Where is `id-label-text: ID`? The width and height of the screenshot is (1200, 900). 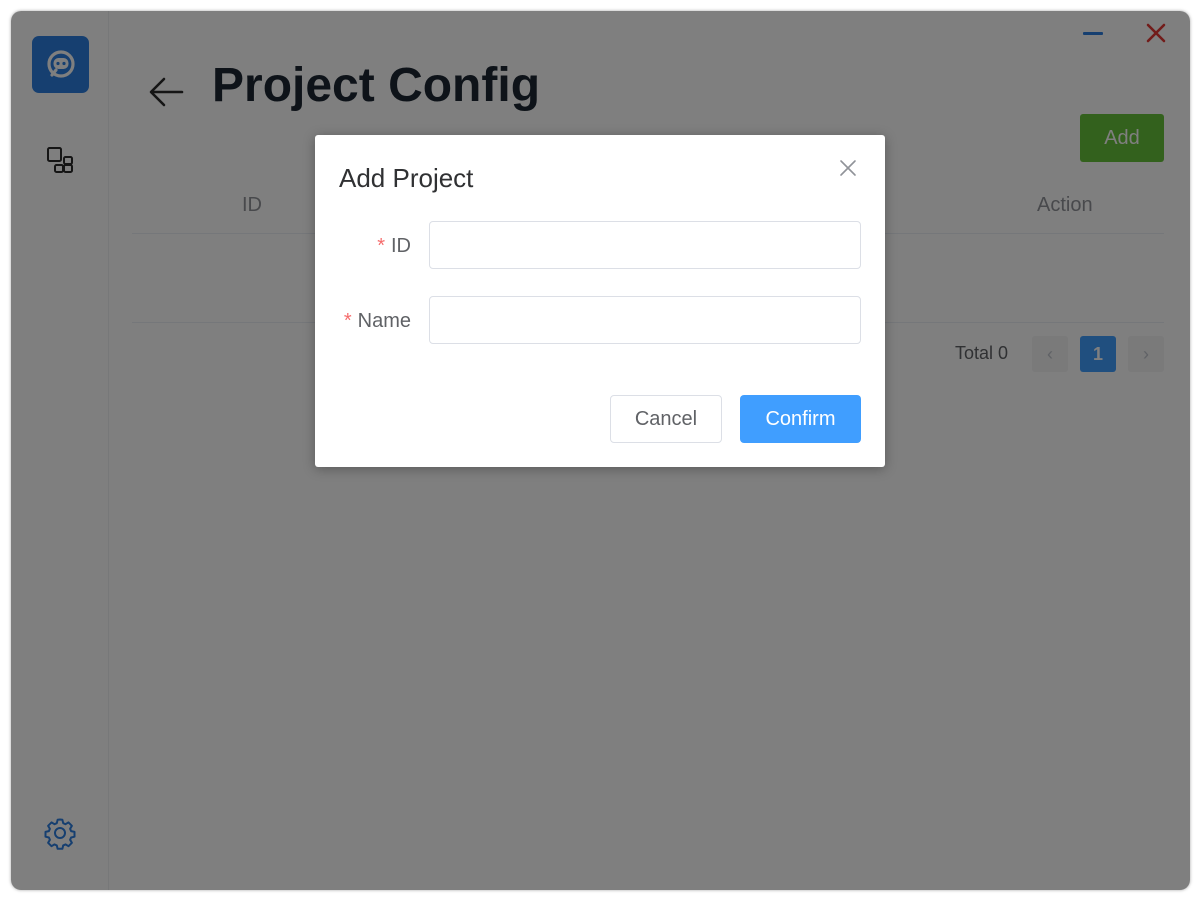
id-label-text: ID is located at coordinates (401, 246).